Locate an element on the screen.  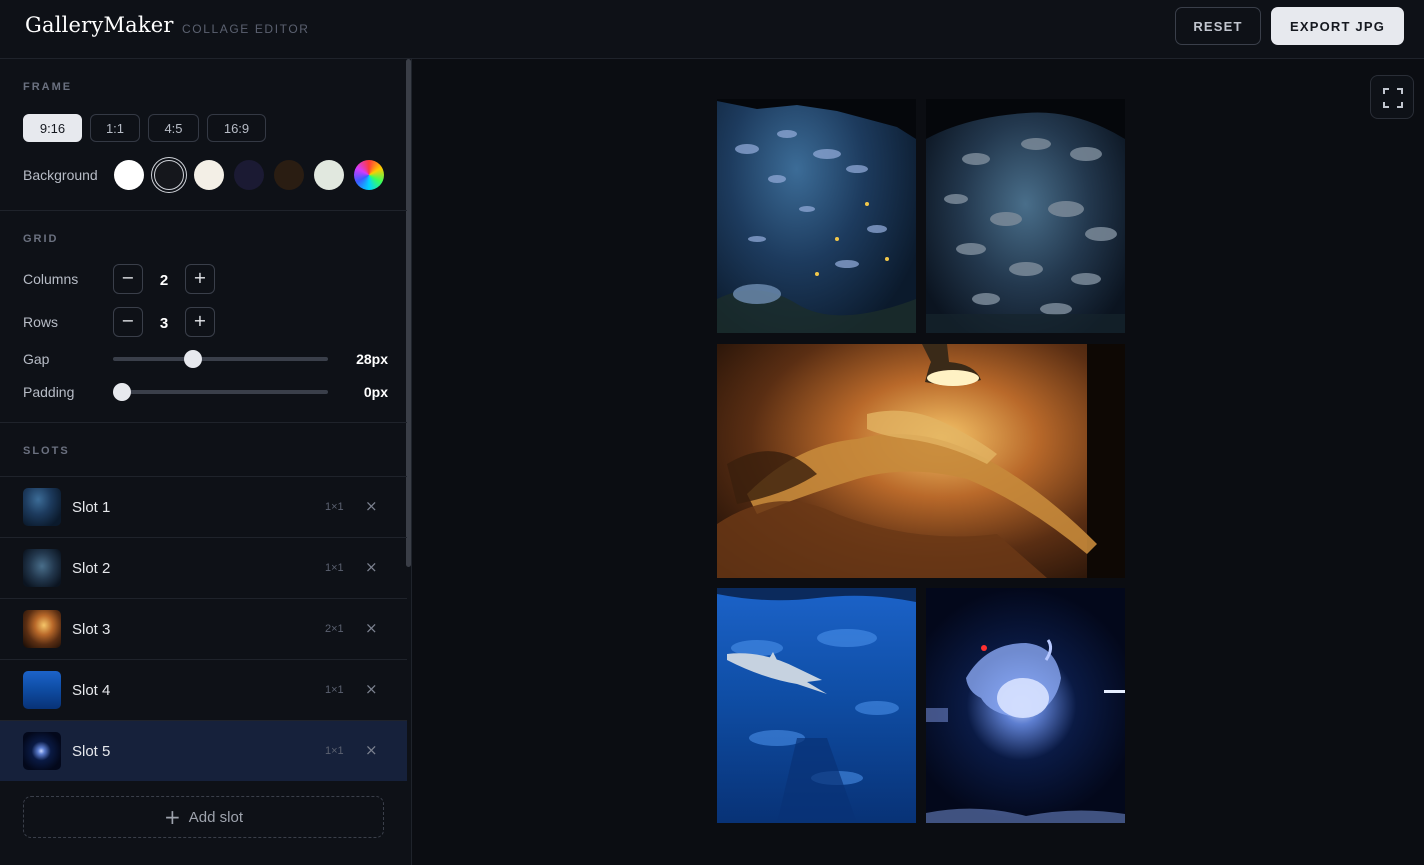
add-slot-button: + Add slot is located at coordinates (203, 817).